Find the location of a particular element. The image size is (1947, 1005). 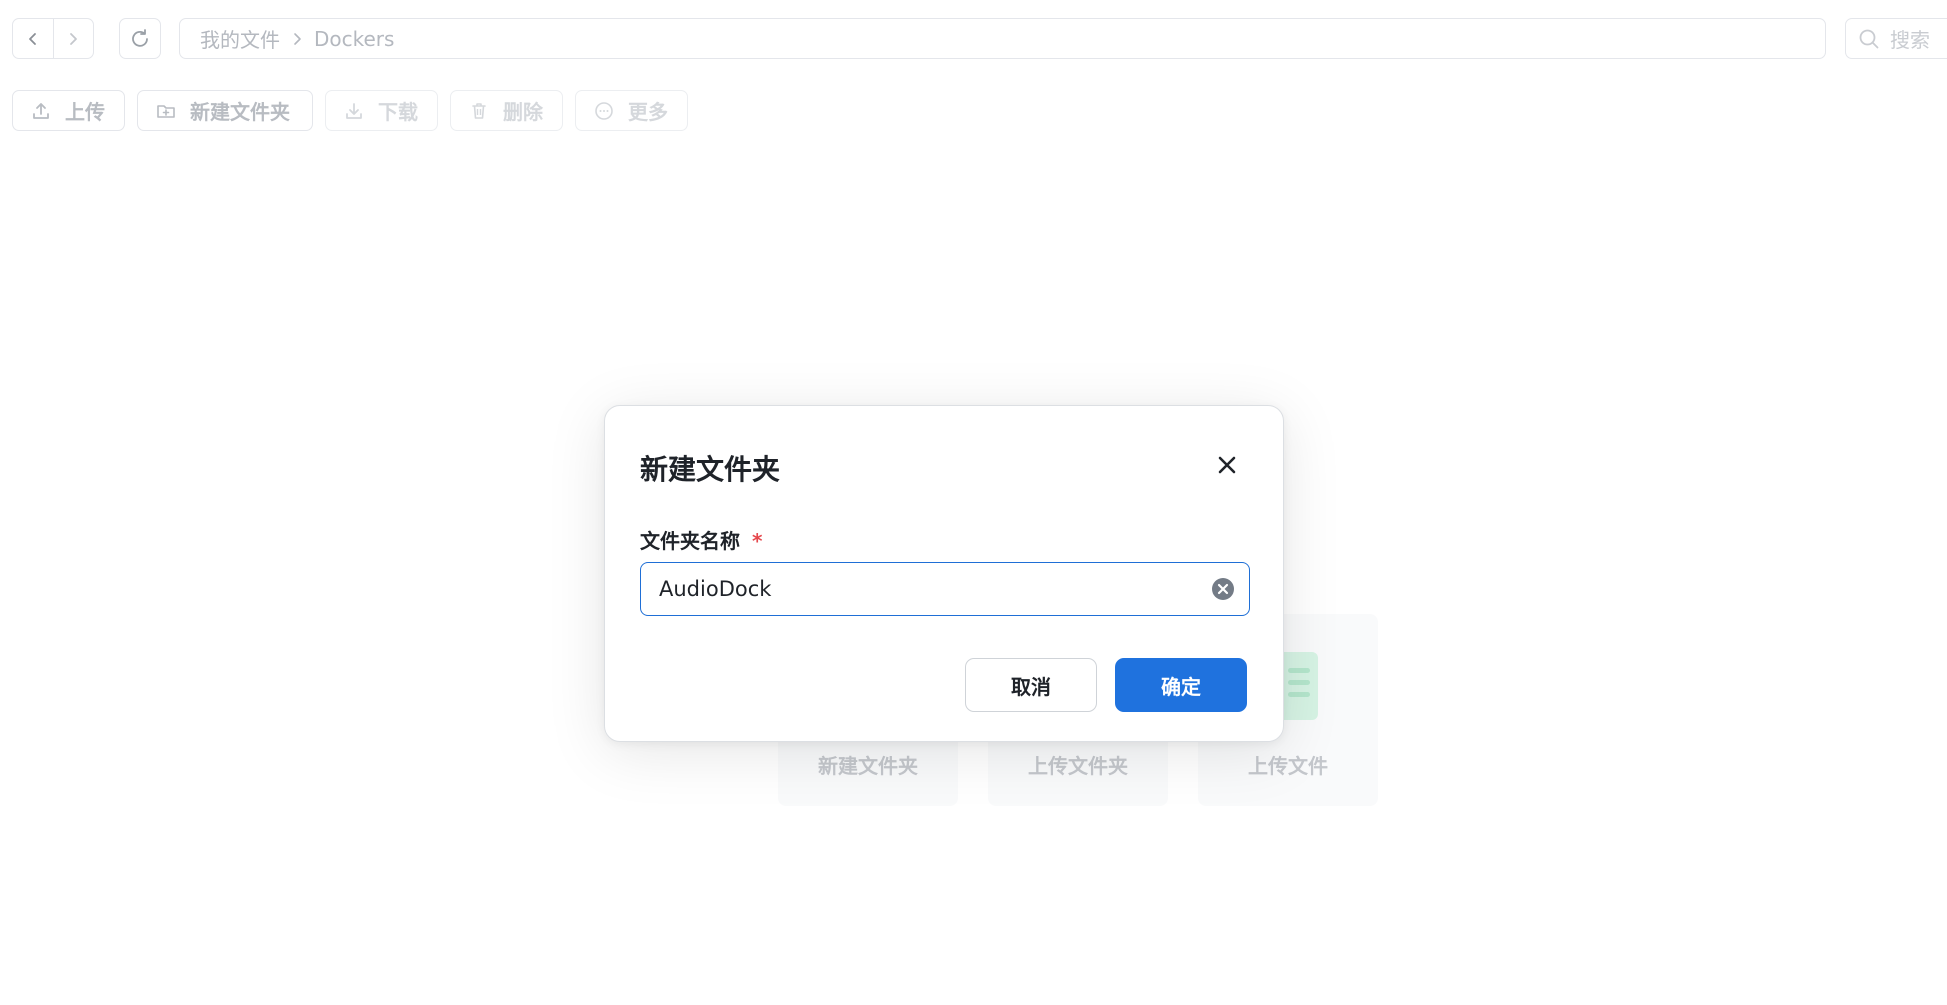

refresh-button is located at coordinates (140, 38).